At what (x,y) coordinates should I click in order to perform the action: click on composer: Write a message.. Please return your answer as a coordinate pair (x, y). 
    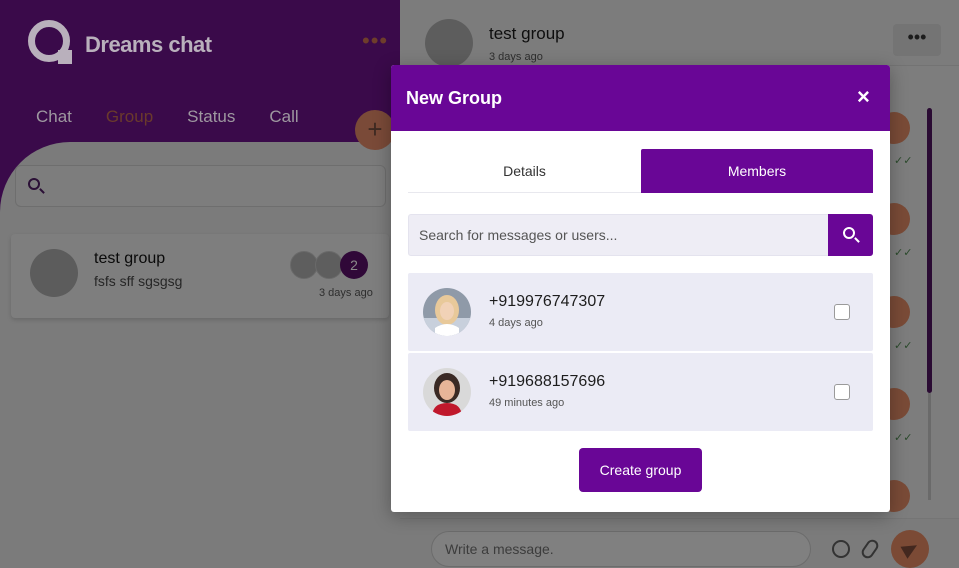
    Looking at the image, I should click on (679, 543).